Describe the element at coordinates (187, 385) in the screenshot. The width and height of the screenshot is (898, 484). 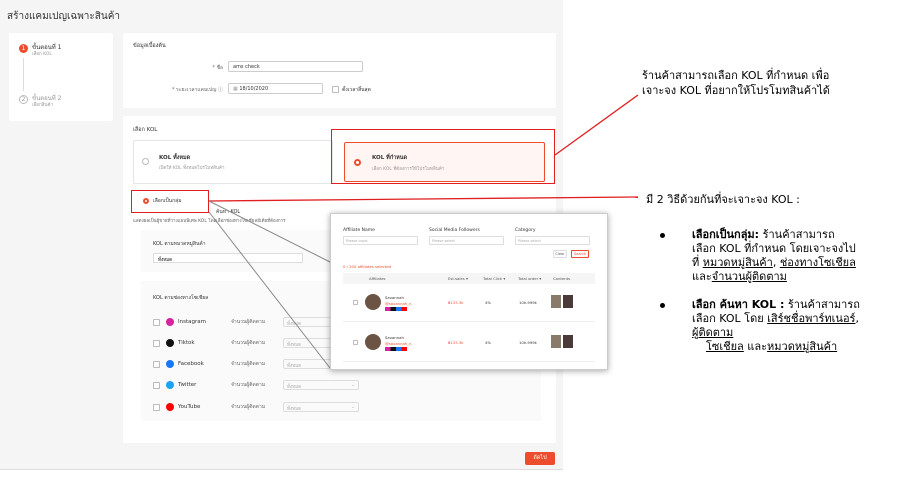
I see `social-name: Twitter` at that location.